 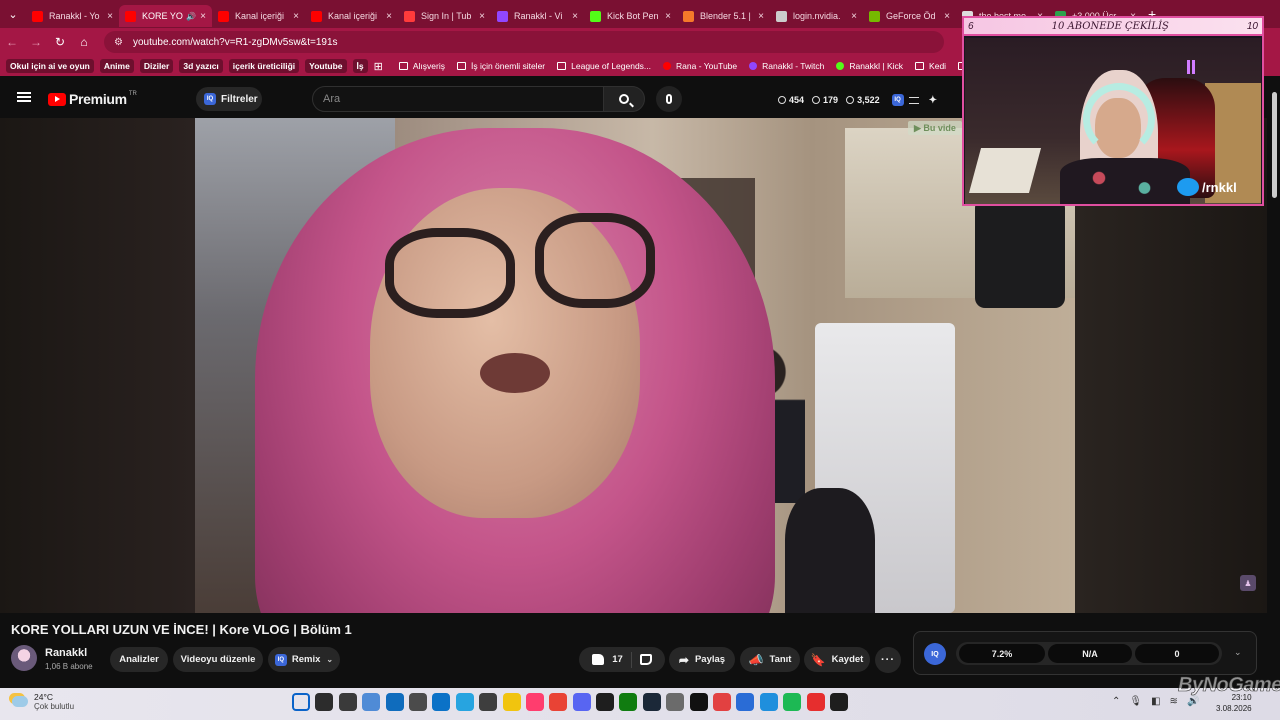 What do you see at coordinates (723, 16) in the screenshot?
I see `browser-tab: Blender 5.1 | ×` at bounding box center [723, 16].